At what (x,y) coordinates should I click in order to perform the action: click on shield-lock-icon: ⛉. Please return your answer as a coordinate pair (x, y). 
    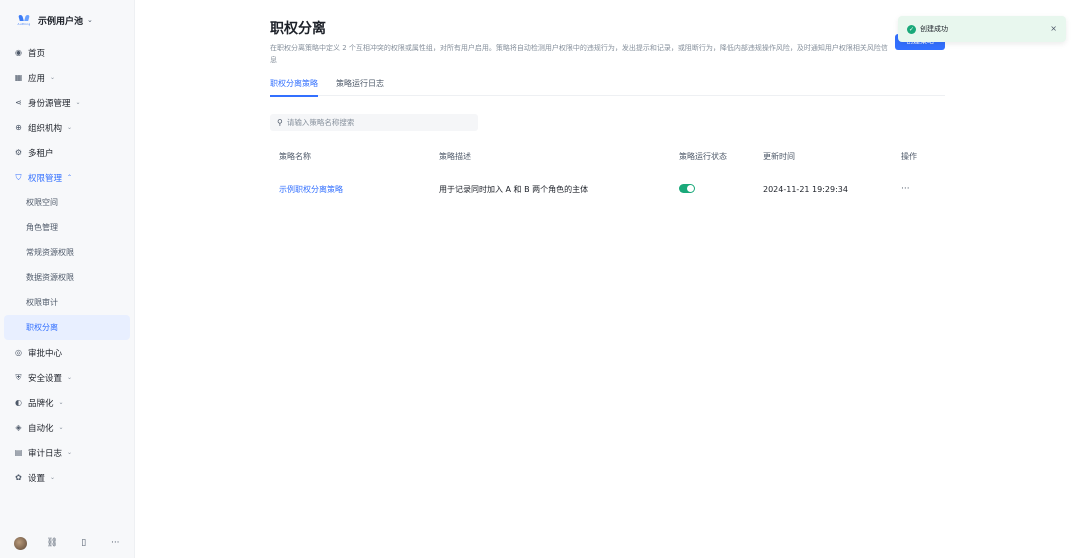
    Looking at the image, I should click on (18, 177).